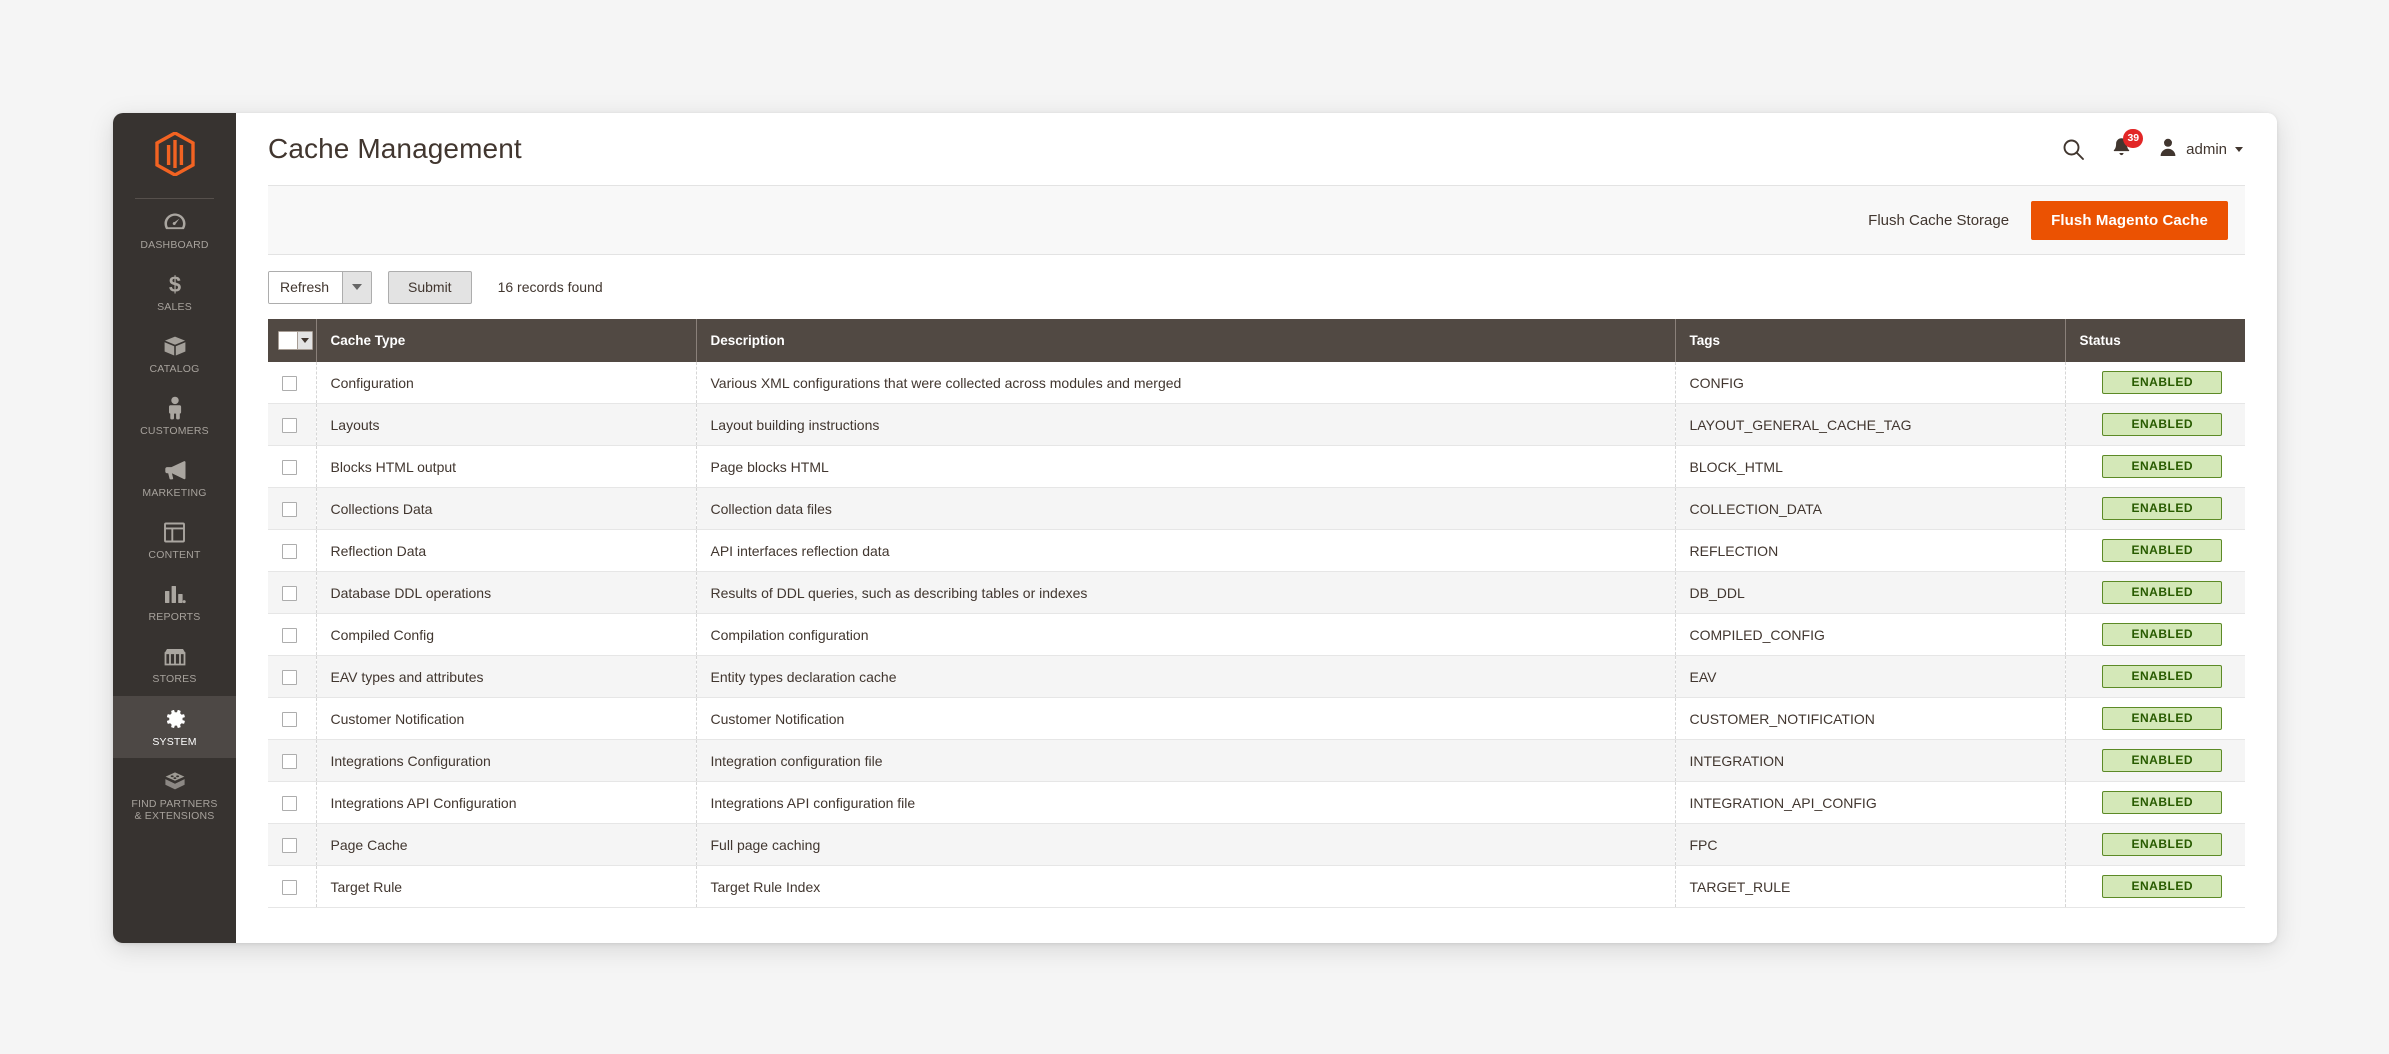 The image size is (2389, 1054). I want to click on select-all-dropdown, so click(295, 340).